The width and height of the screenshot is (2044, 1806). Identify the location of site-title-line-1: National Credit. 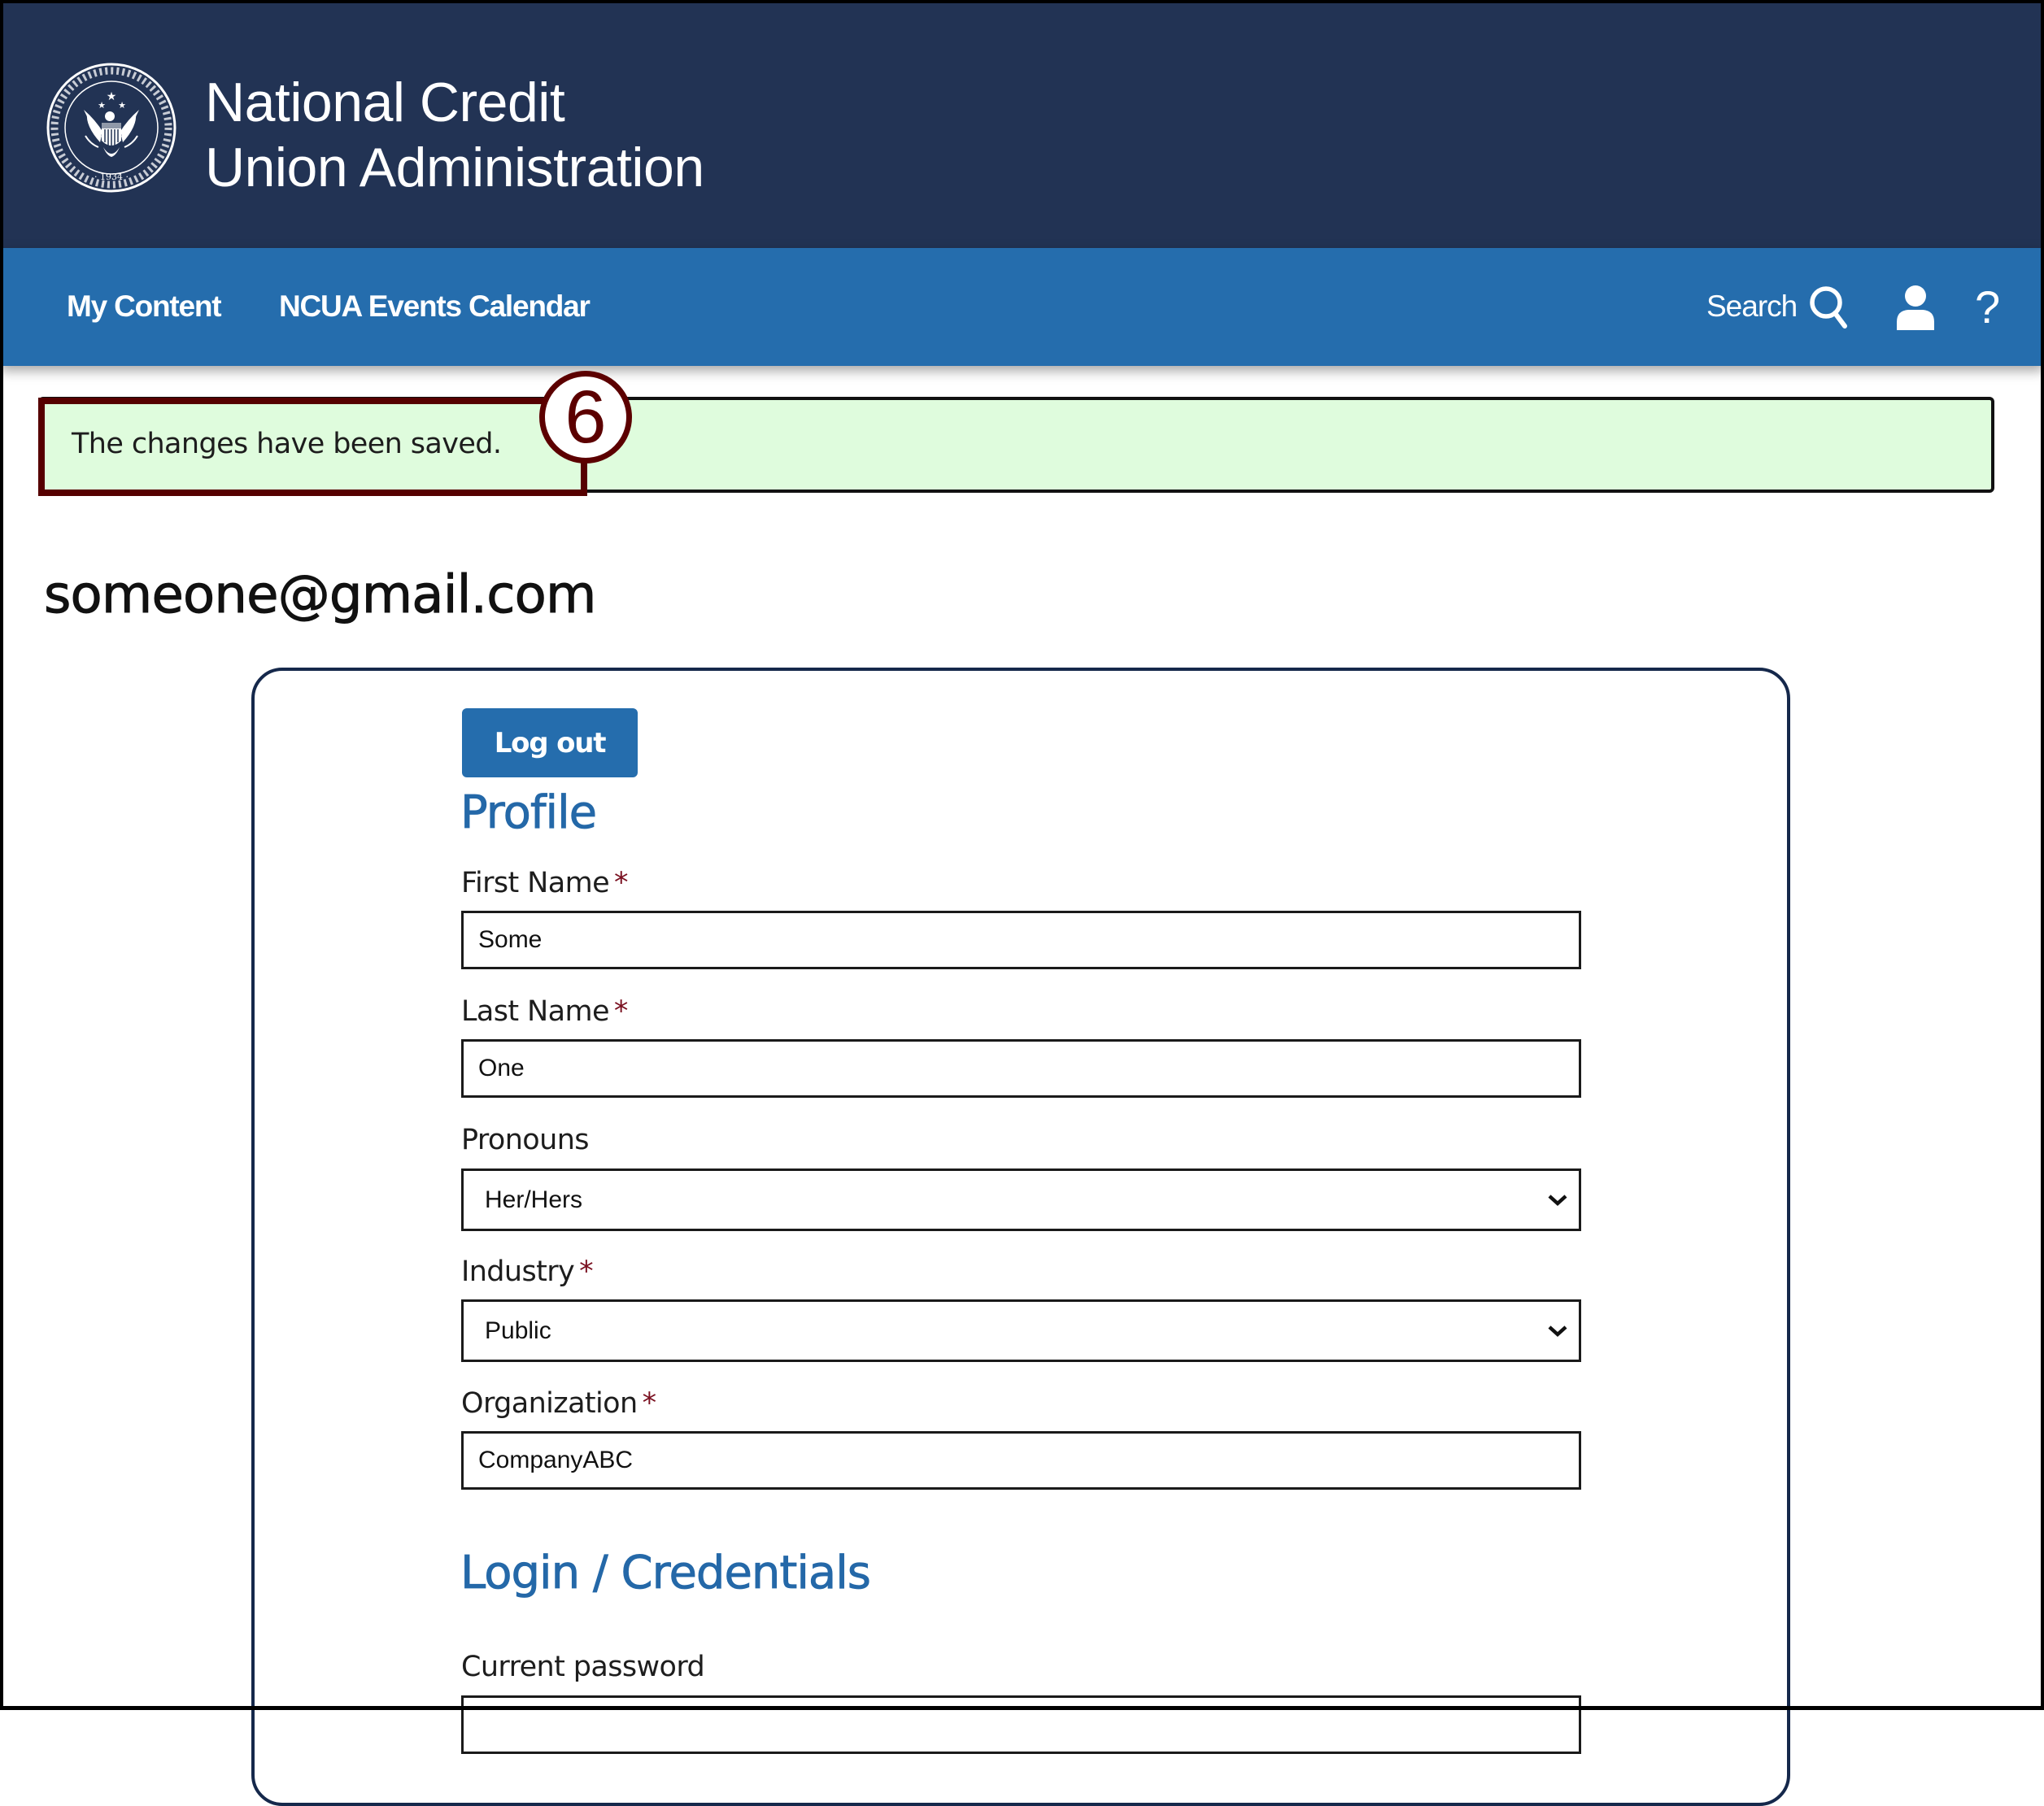
(385, 102).